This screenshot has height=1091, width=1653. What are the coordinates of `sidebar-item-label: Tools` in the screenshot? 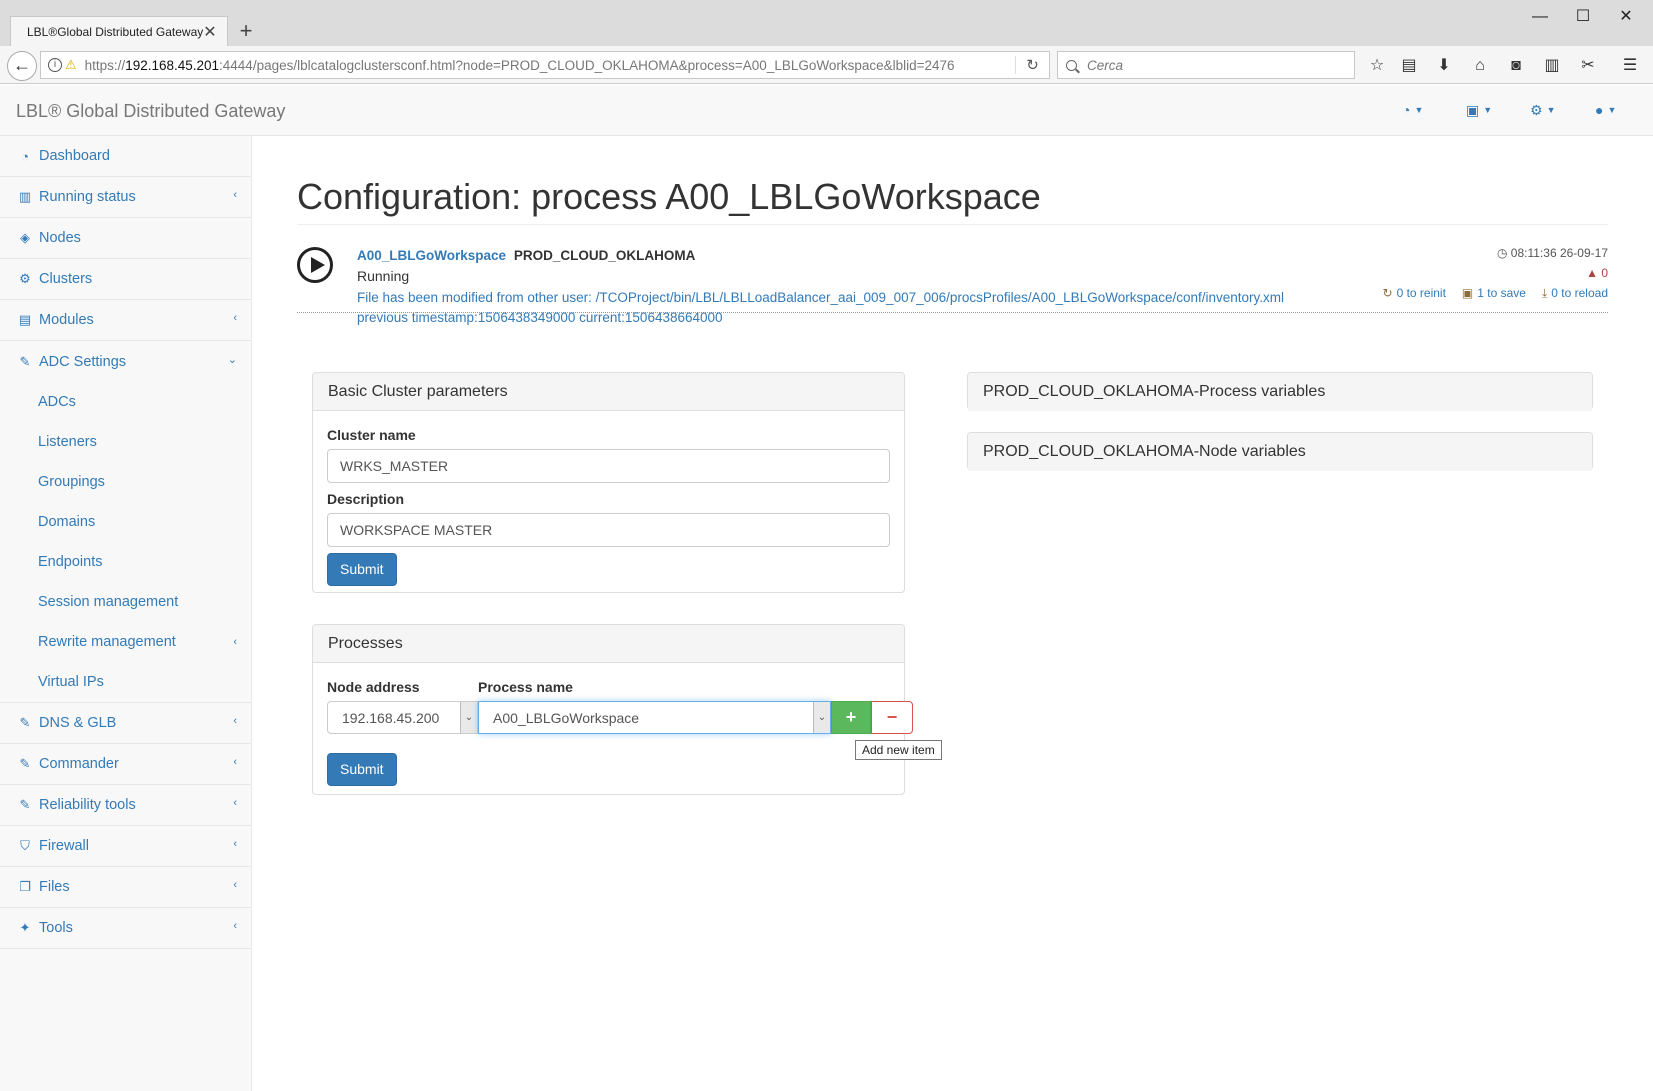 It's located at (56, 928).